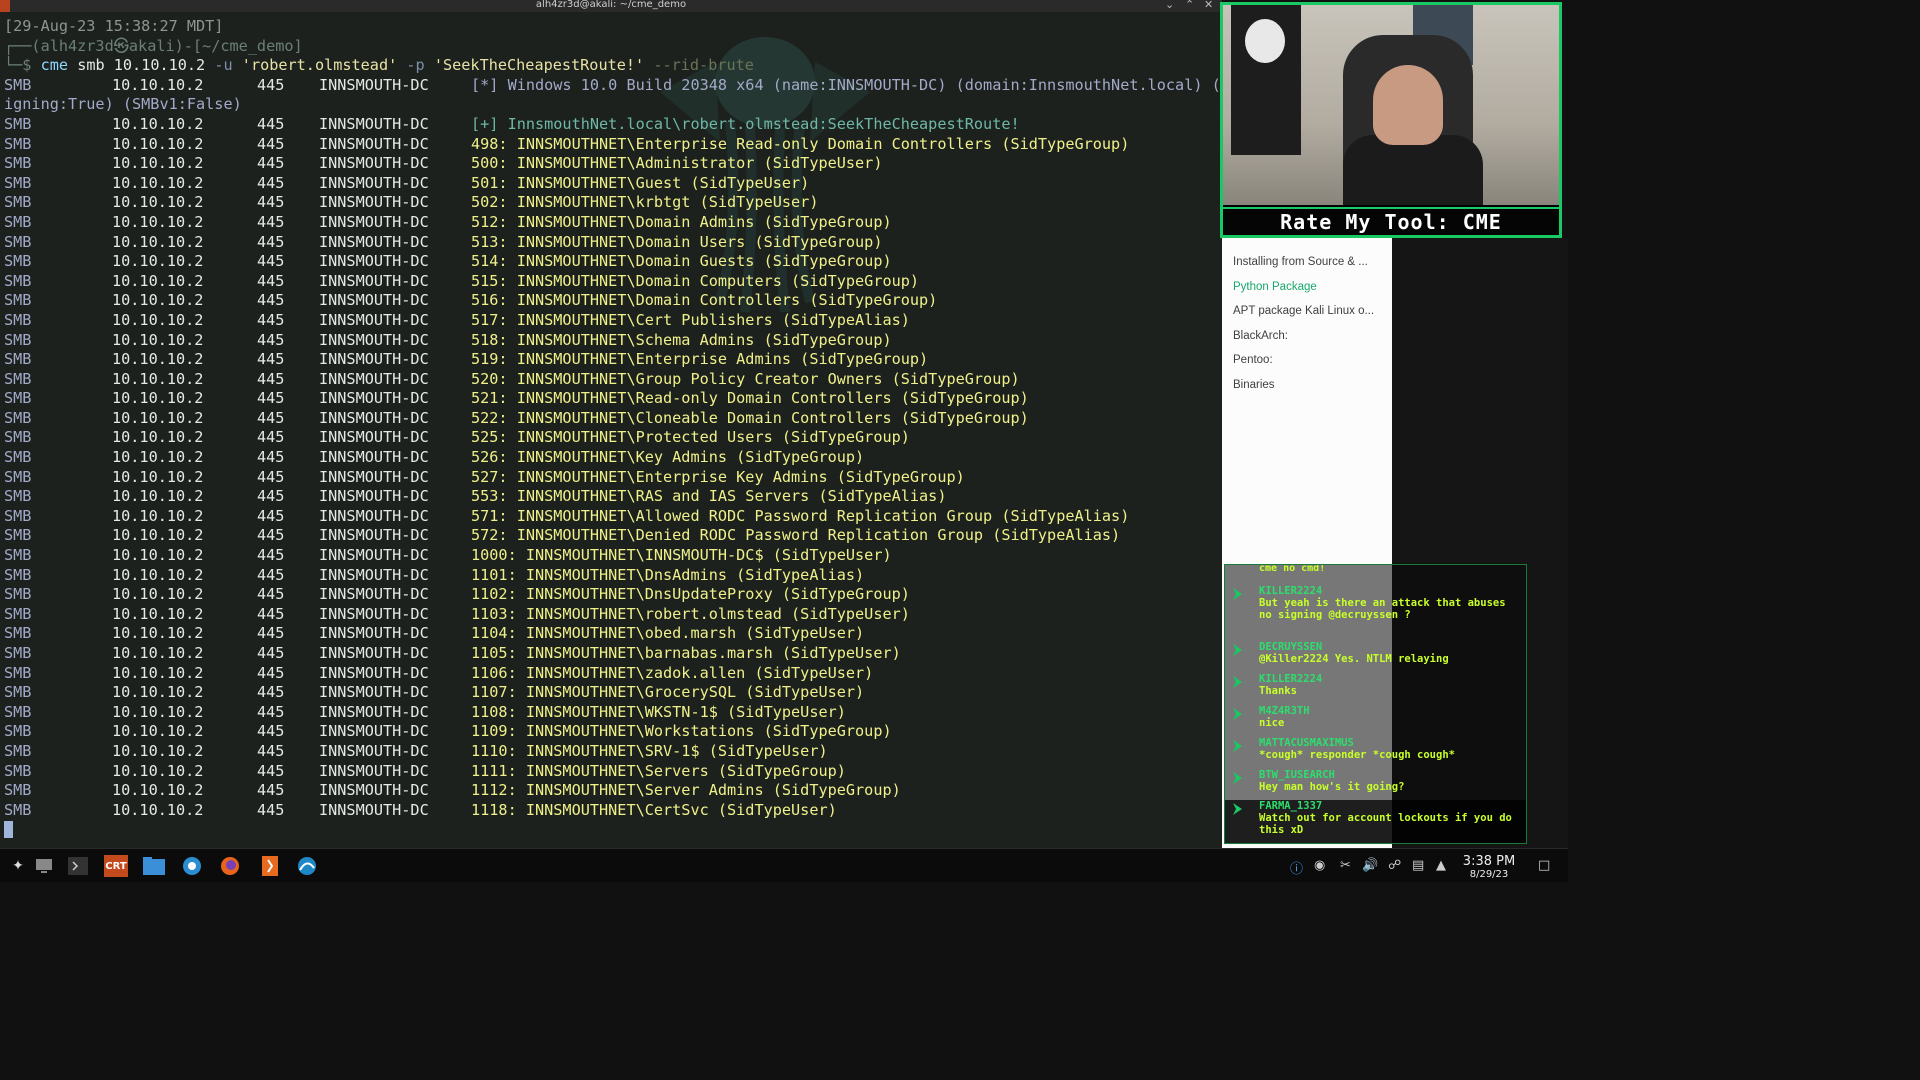  What do you see at coordinates (784, 865) in the screenshot?
I see `taskbar: ✦ CRT ⓘ ◉ ✂ 🔊 ☍ ▤ ▲ 3:38 PM 8/29/23 □` at bounding box center [784, 865].